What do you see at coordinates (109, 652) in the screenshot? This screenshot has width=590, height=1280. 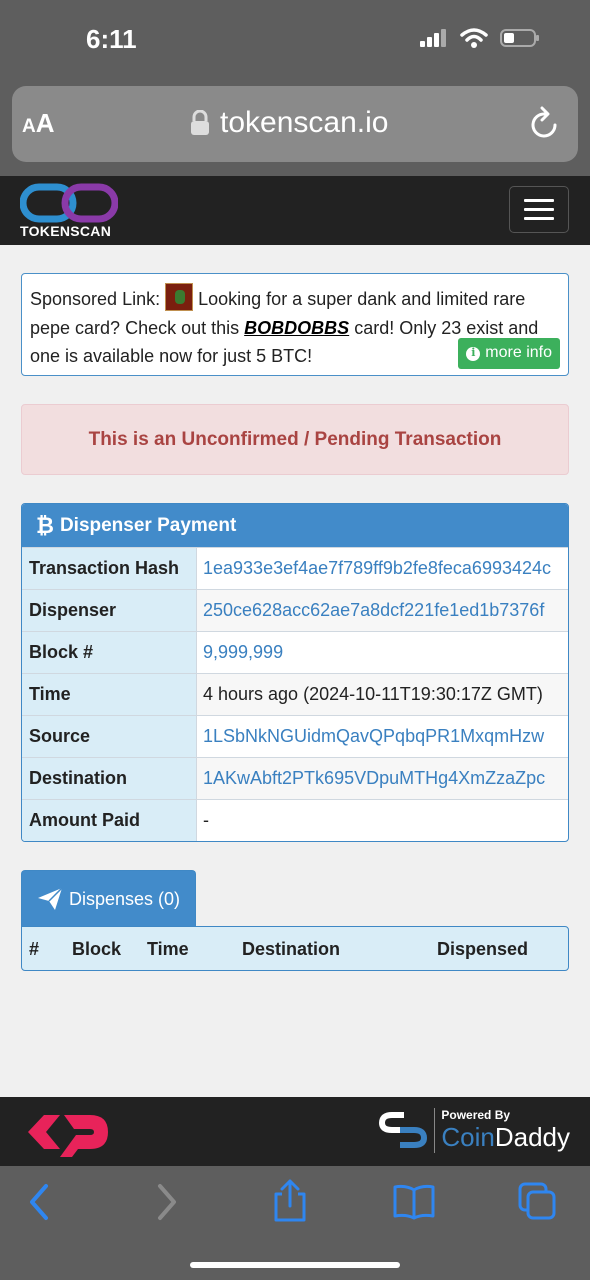 I see `row-label: Block #` at bounding box center [109, 652].